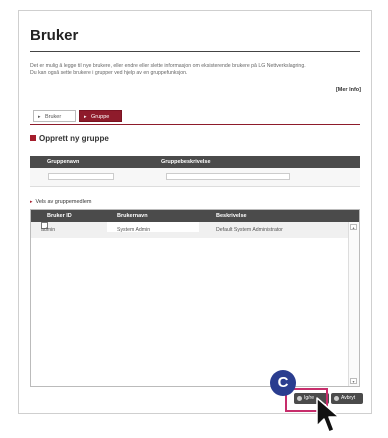 The height and width of the screenshot is (438, 388). What do you see at coordinates (348, 90) in the screenshot?
I see `more-info-link: [Mer Info]` at bounding box center [348, 90].